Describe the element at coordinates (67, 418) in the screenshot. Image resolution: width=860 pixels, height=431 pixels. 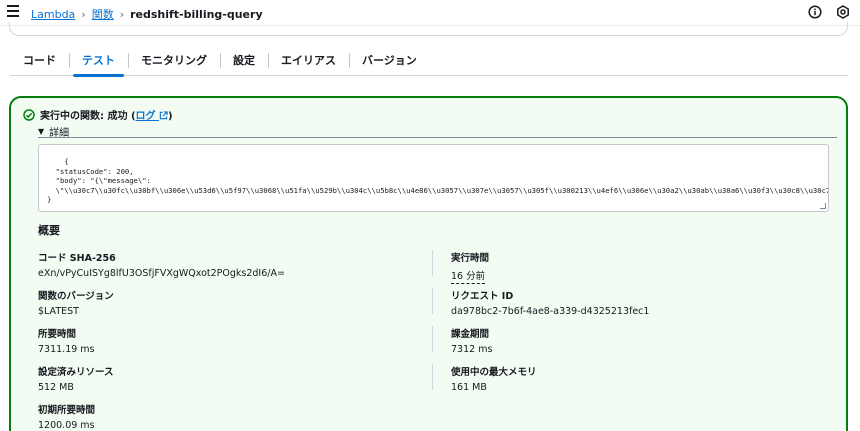
I see `init-duration: 初期所要時間 1200.09 ms` at that location.